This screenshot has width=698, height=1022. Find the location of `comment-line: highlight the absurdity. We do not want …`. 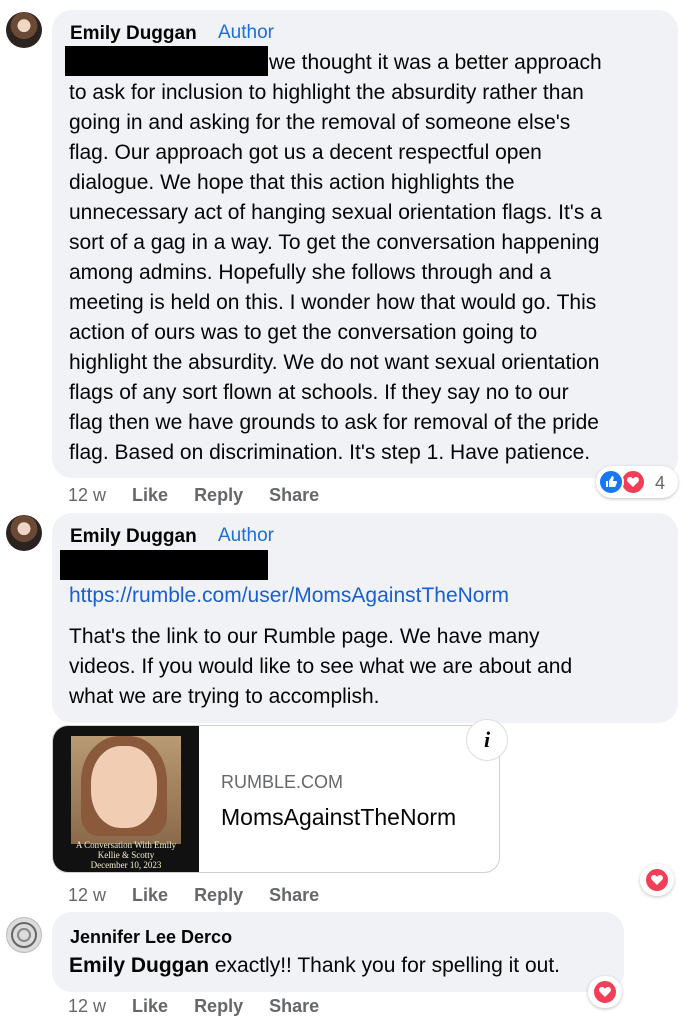

comment-line: highlight the absurdity. We do not want … is located at coordinates (334, 362).